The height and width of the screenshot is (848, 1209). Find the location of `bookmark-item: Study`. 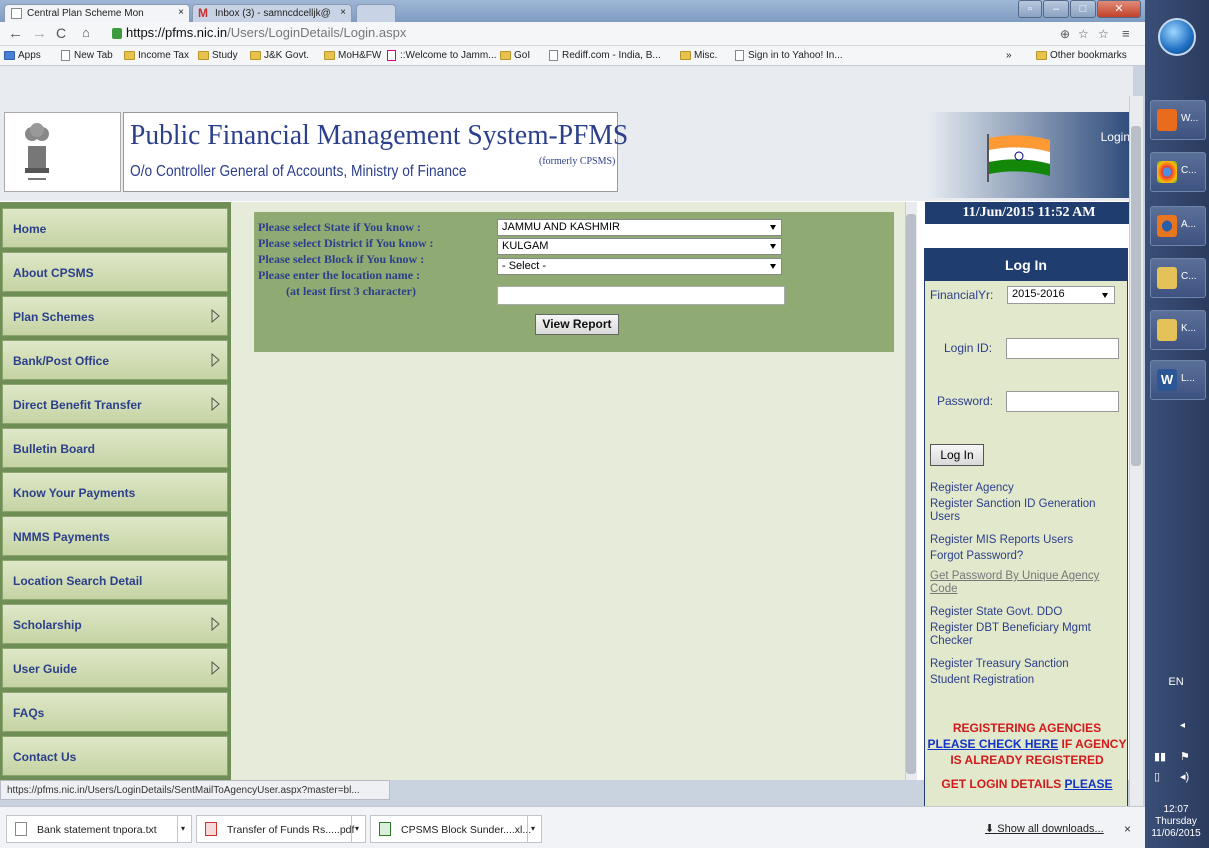

bookmark-item: Study is located at coordinates (218, 55).